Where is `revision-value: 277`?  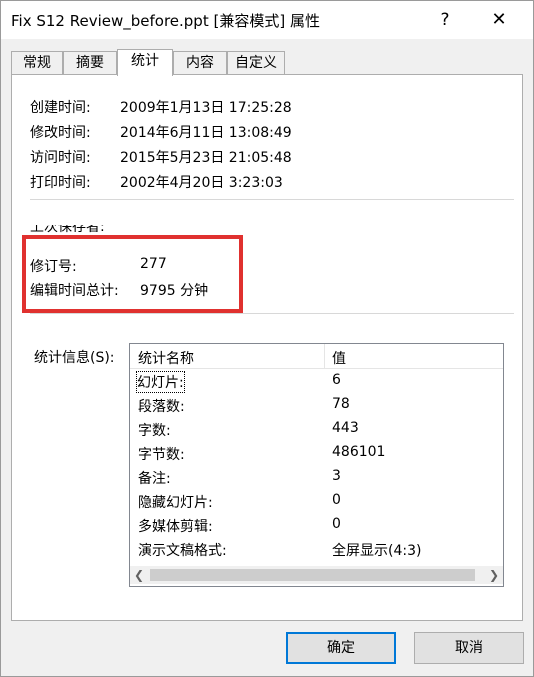 revision-value: 277 is located at coordinates (153, 264).